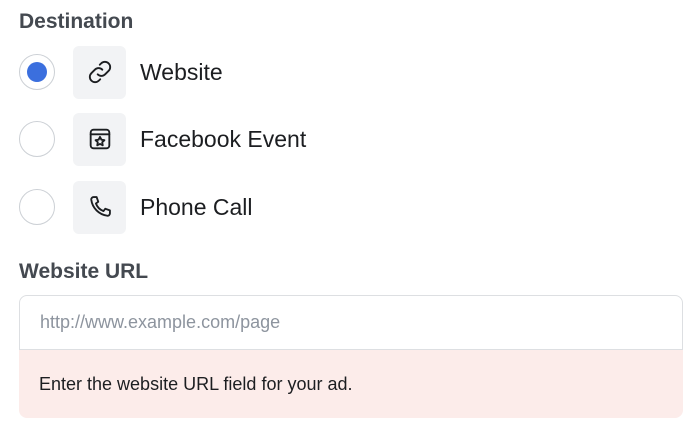 The height and width of the screenshot is (429, 700). What do you see at coordinates (196, 206) in the screenshot?
I see `option-label-phone-call: Phone Call` at bounding box center [196, 206].